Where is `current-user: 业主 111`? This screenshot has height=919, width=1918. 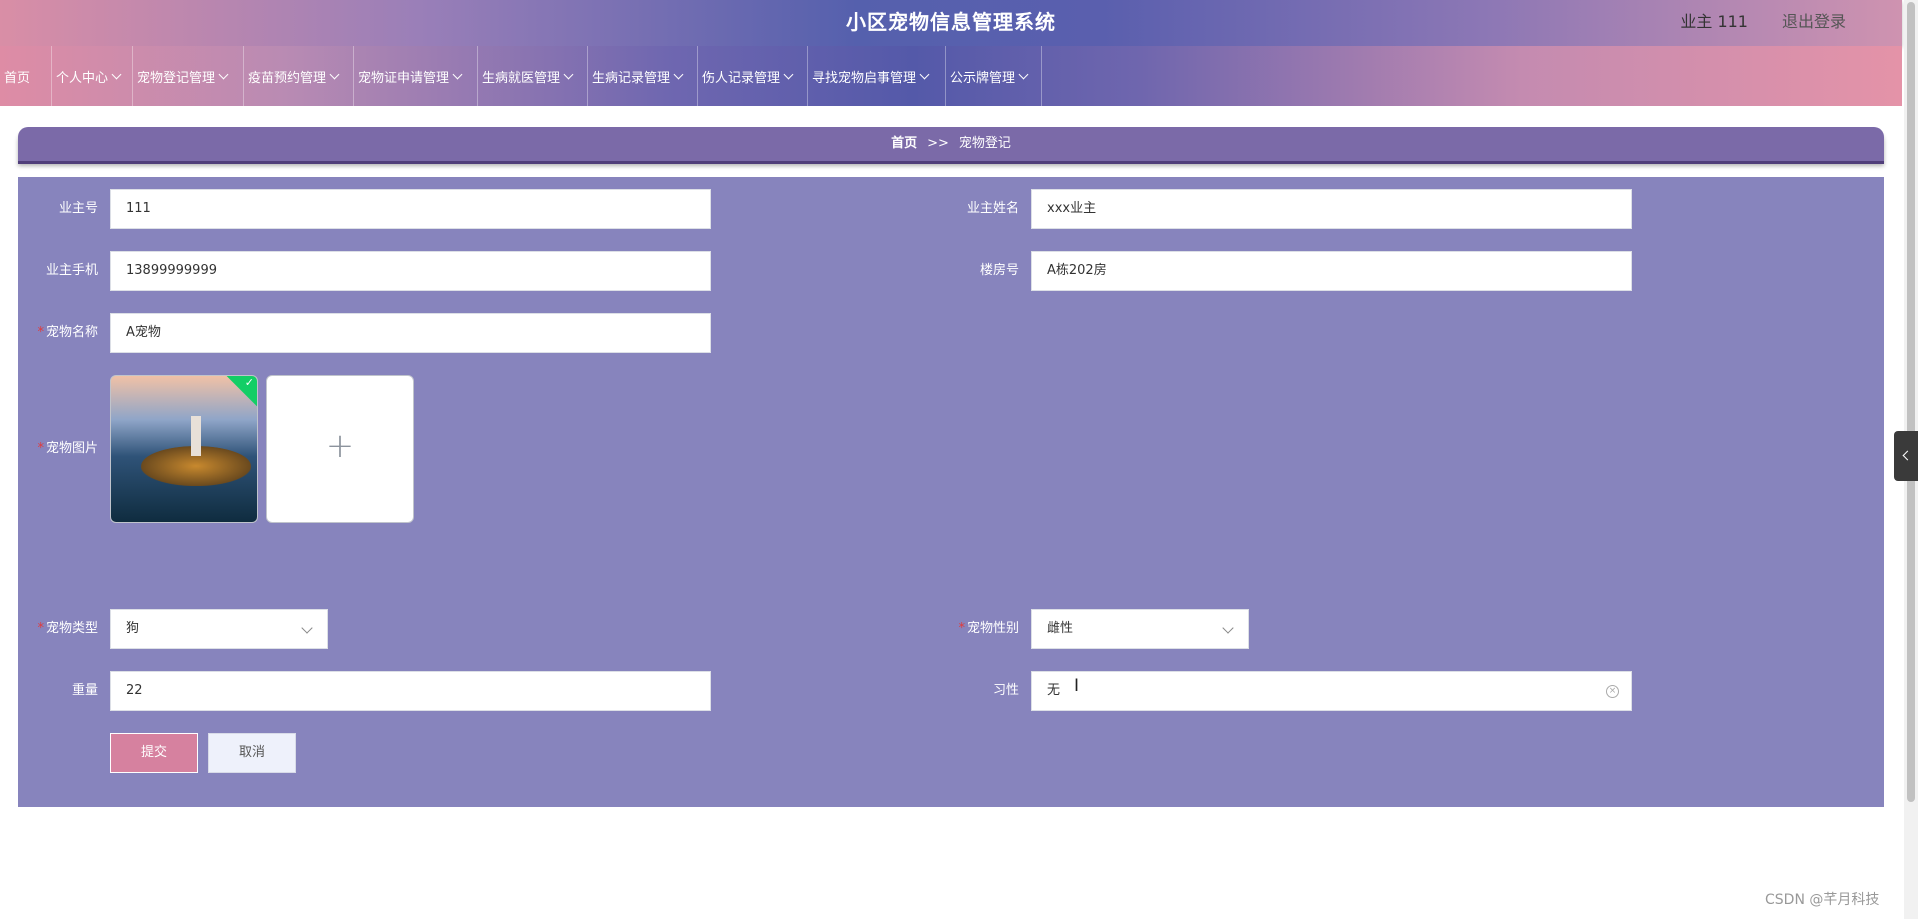 current-user: 业主 111 is located at coordinates (1714, 21).